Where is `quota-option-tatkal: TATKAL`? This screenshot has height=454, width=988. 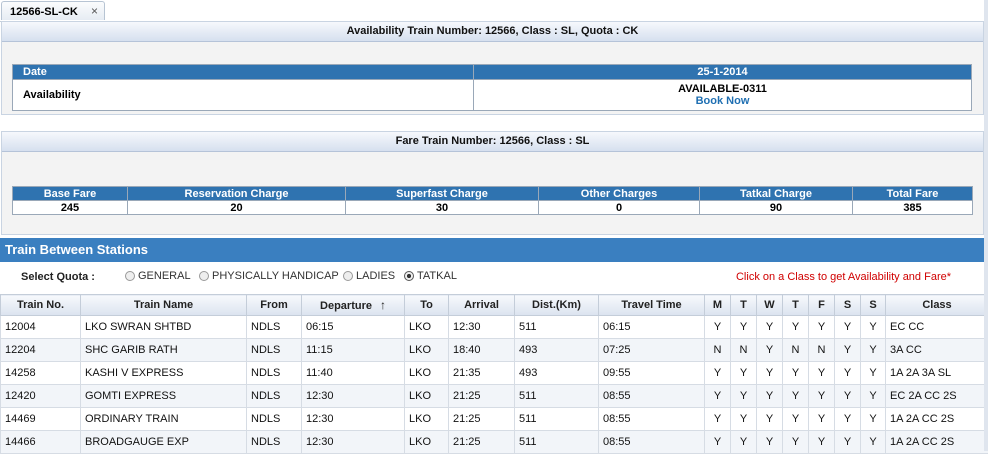 quota-option-tatkal: TATKAL is located at coordinates (430, 276).